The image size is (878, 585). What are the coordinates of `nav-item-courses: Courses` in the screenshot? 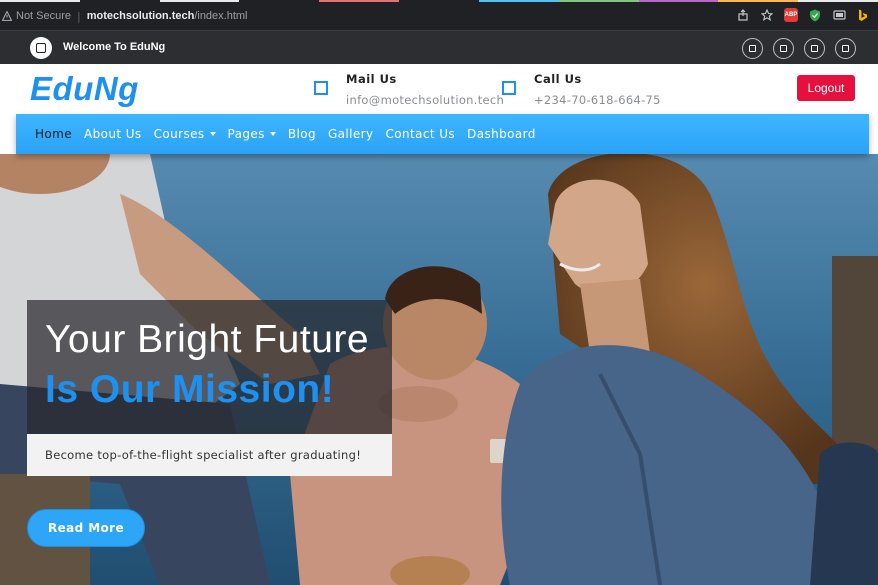 It's located at (185, 134).